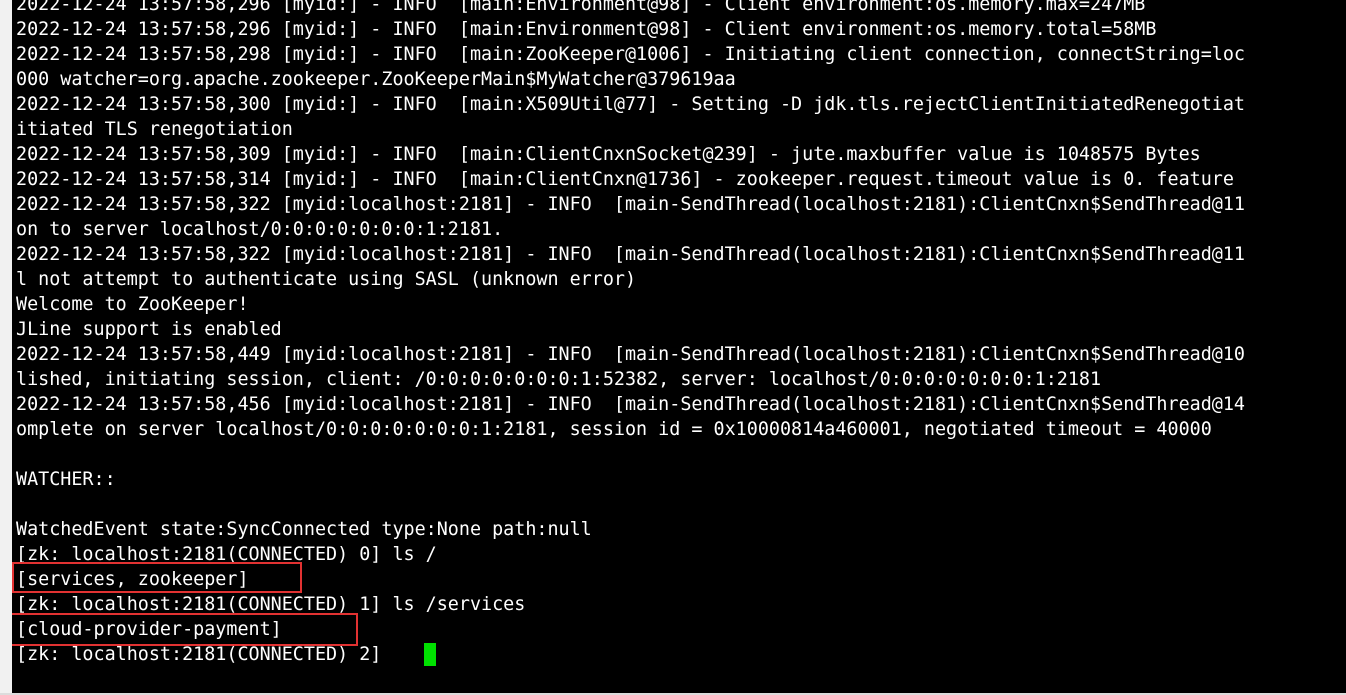 This screenshot has height=695, width=1346. I want to click on log-line: itiated TLS renegotiation, so click(154, 129).